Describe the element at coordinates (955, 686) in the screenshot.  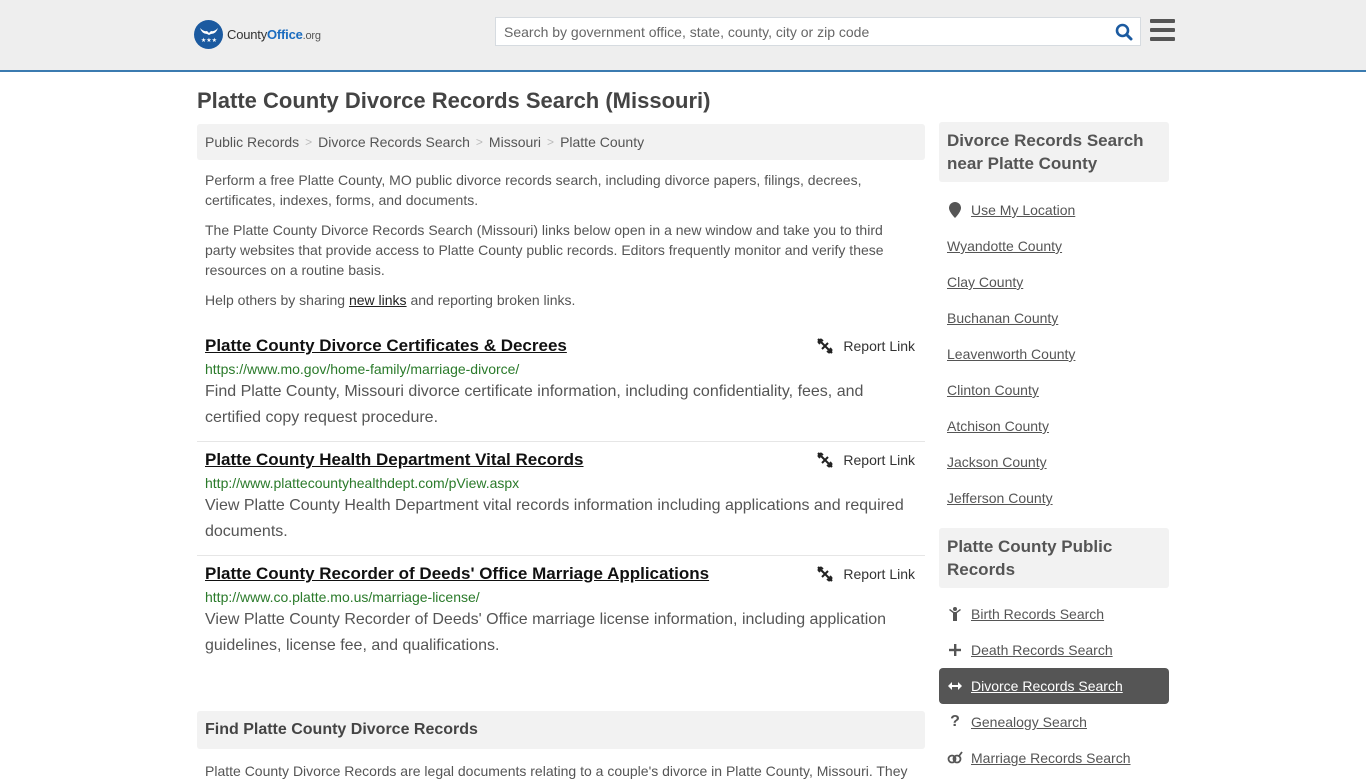
I see `arrows-horizontal-icon` at that location.